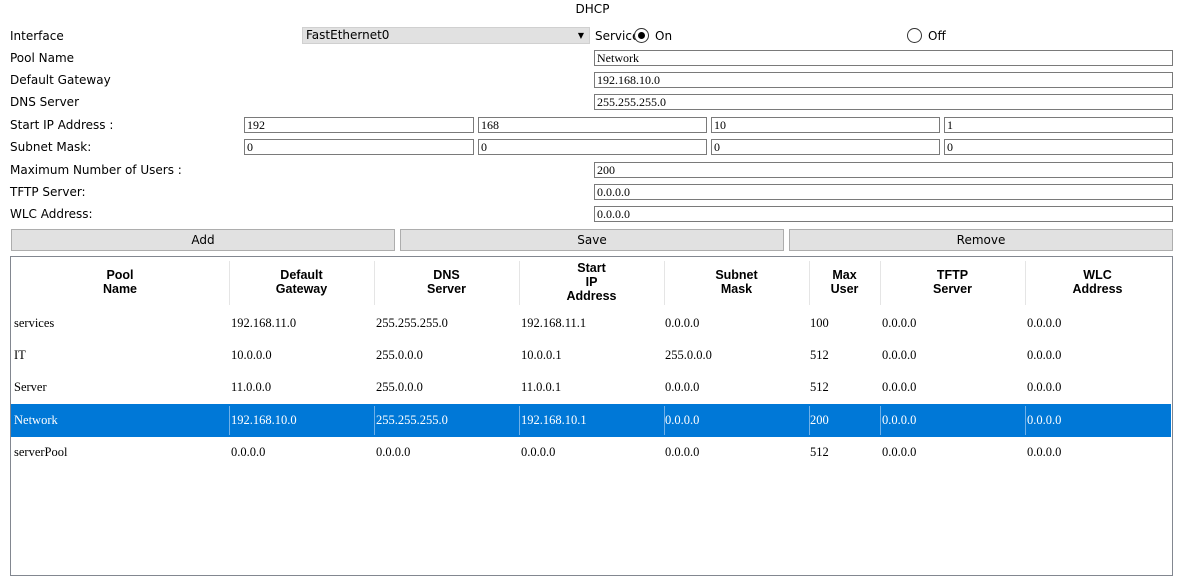 This screenshot has height=576, width=1200. What do you see at coordinates (251, 355) in the screenshot?
I see `cell-default-gateway: 10.0.0.0` at bounding box center [251, 355].